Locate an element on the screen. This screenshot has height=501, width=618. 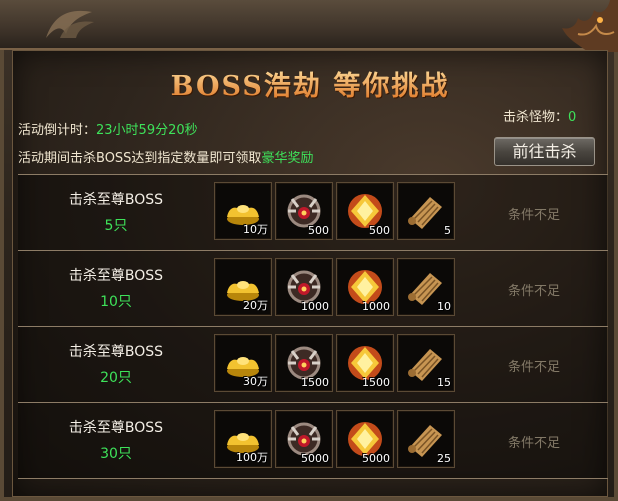
countdown-value: 23小时59分20秒 is located at coordinates (147, 130).